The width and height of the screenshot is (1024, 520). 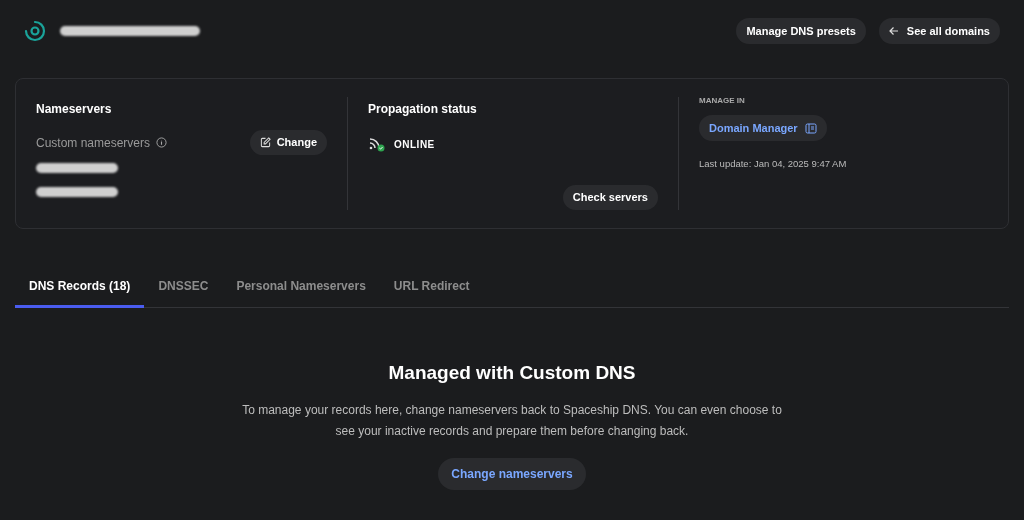 What do you see at coordinates (610, 197) in the screenshot?
I see `check-servers-button: Check servers` at bounding box center [610, 197].